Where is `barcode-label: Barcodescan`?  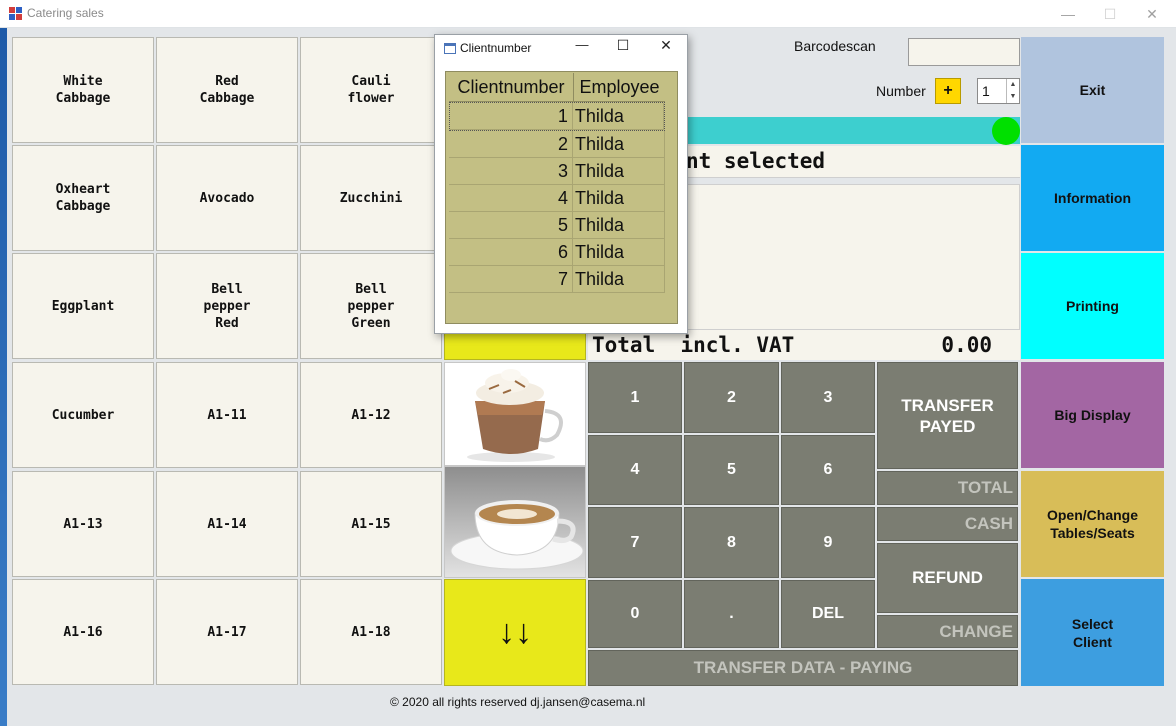
barcode-label: Barcodescan is located at coordinates (835, 46).